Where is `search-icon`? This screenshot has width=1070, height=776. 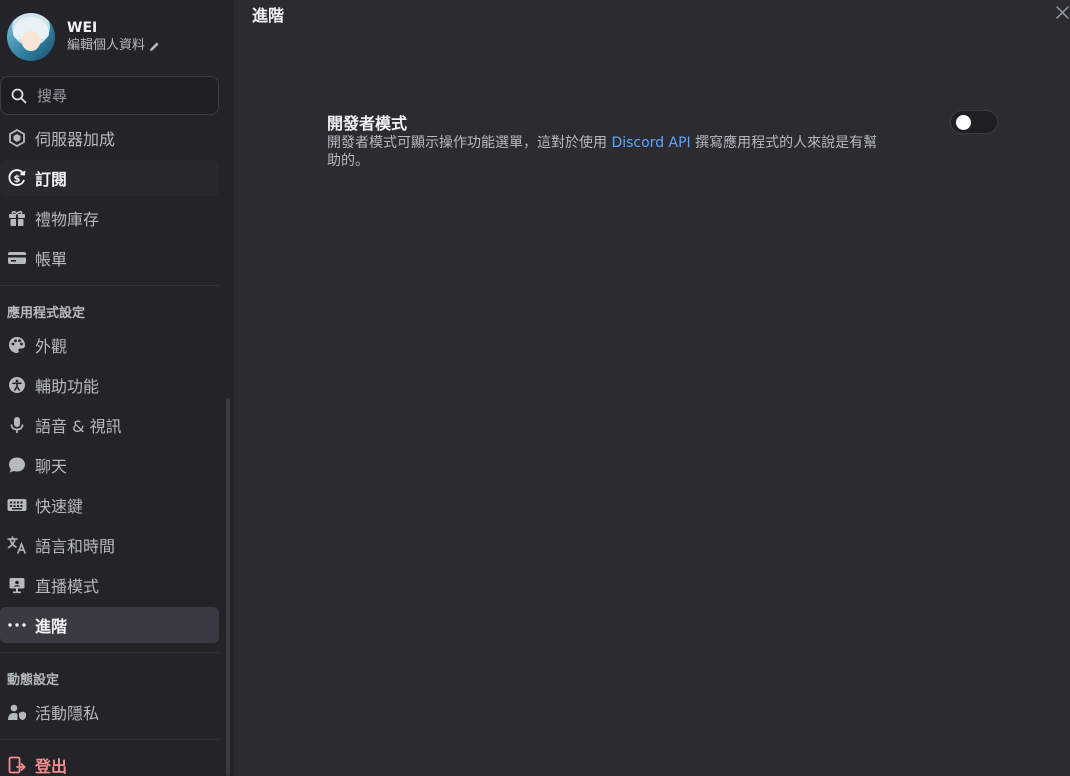 search-icon is located at coordinates (19, 95).